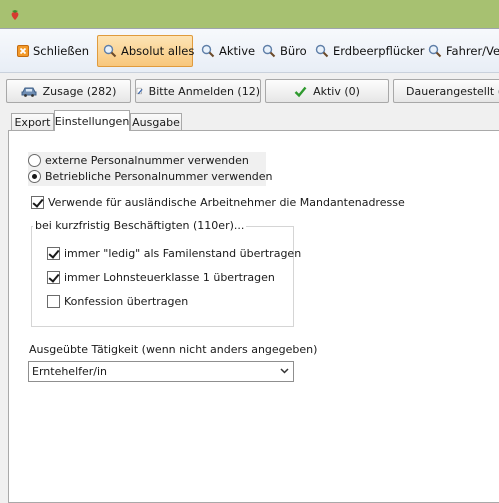  I want to click on tab-ausgabe: Ausgabe, so click(156, 122).